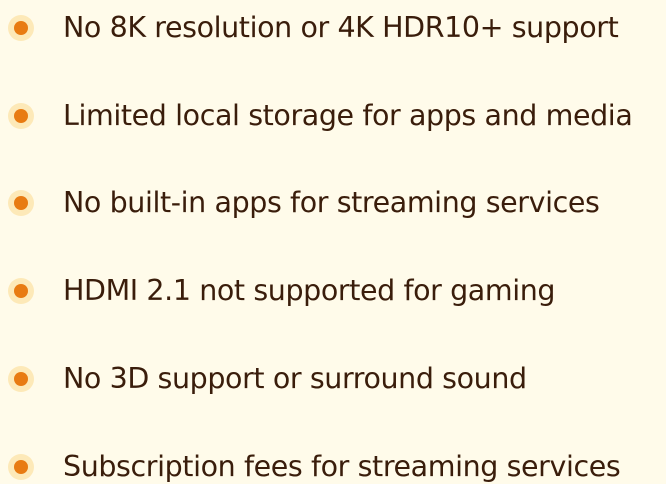 The width and height of the screenshot is (666, 484). I want to click on list-item: No 8K resolution or 4K HDR10+ support, so click(333, 28).